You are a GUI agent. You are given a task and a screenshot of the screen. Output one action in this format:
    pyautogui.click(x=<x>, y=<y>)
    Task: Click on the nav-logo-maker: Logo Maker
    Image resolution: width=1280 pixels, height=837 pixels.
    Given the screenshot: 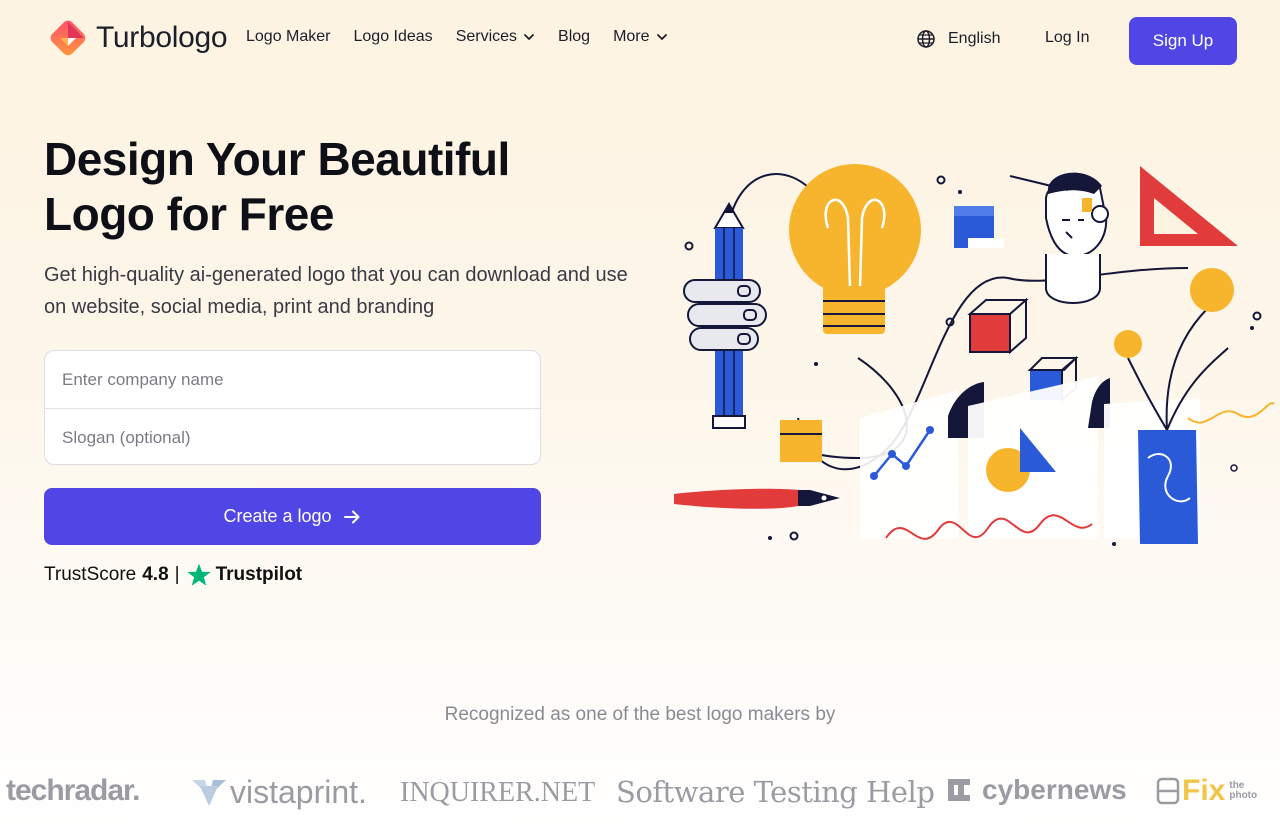 What is the action you would take?
    pyautogui.click(x=288, y=37)
    